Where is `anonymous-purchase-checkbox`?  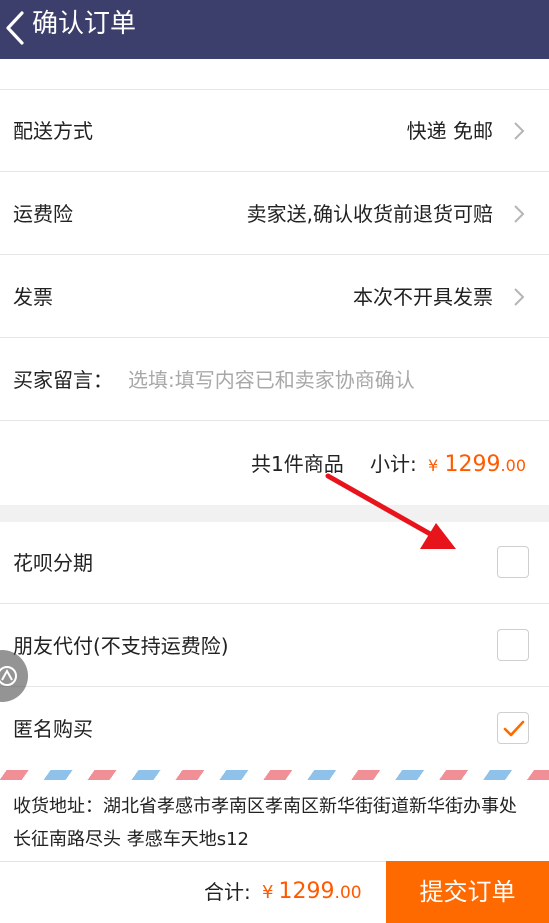
anonymous-purchase-checkbox is located at coordinates (513, 728).